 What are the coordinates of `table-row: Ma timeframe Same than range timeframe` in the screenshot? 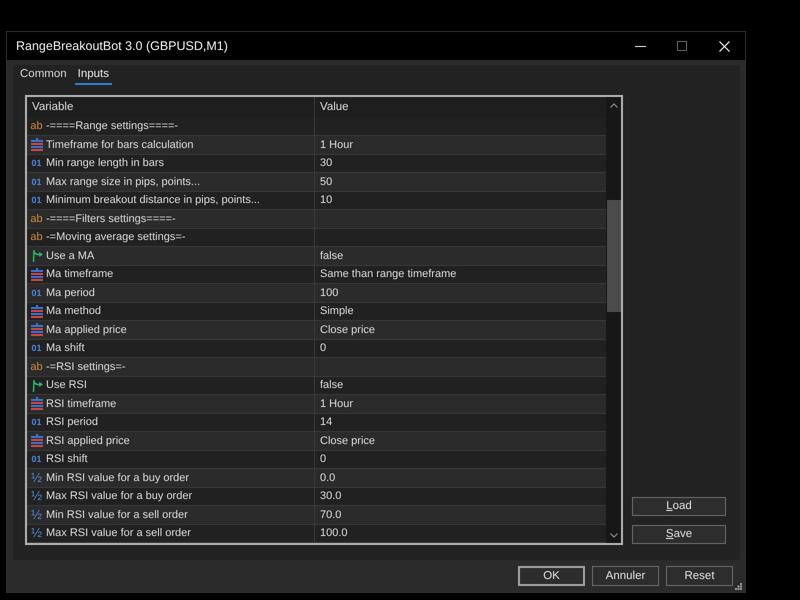 It's located at (316, 275).